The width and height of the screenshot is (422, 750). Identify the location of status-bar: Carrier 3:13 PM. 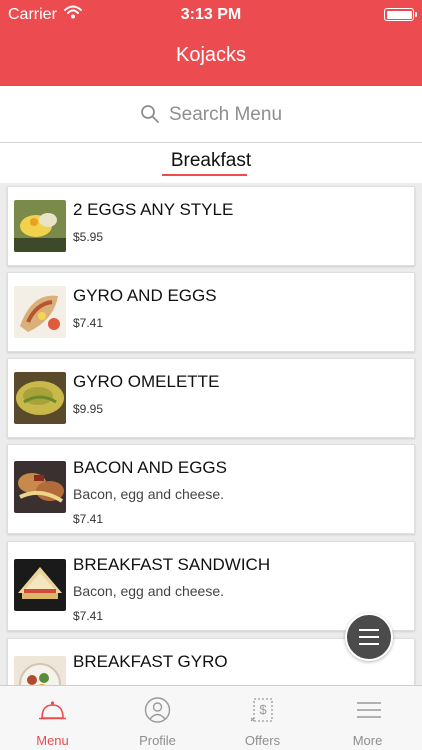
(211, 15).